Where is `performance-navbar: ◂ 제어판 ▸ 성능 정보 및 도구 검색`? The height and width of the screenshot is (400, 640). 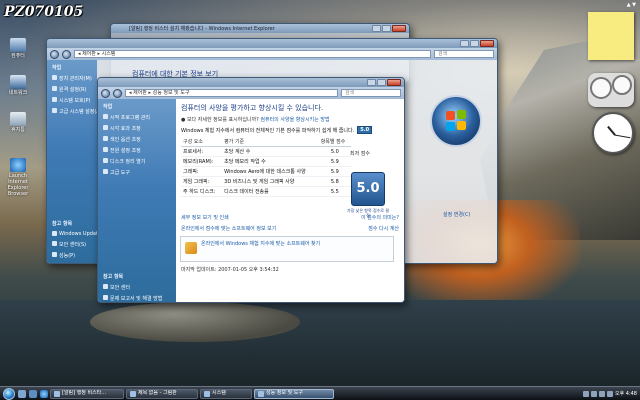
performance-navbar: ◂ 제어판 ▸ 성능 정보 및 도구 검색 is located at coordinates (251, 93).